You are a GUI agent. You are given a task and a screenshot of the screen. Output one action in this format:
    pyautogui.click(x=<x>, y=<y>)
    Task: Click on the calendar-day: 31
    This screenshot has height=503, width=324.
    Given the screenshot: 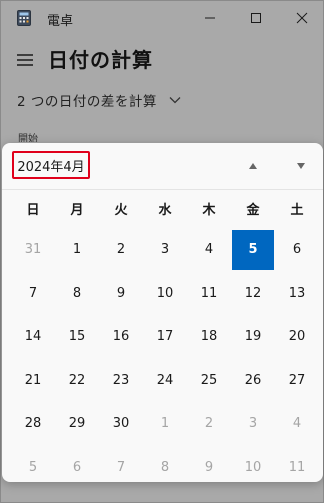 What is the action you would take?
    pyautogui.click(x=33, y=250)
    